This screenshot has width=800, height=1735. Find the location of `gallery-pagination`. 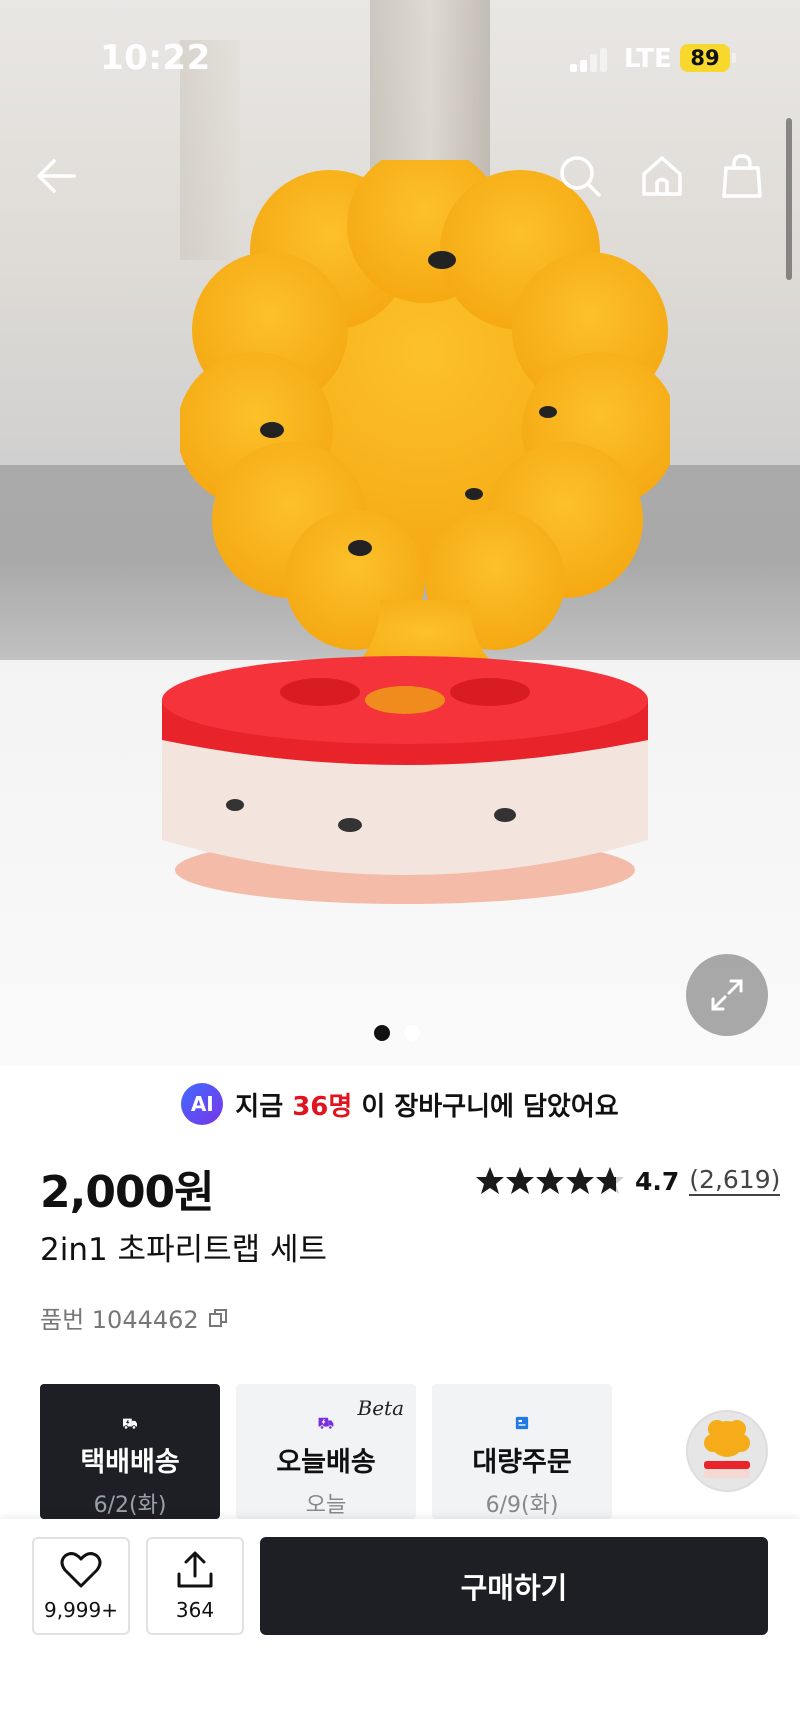

gallery-pagination is located at coordinates (397, 1033).